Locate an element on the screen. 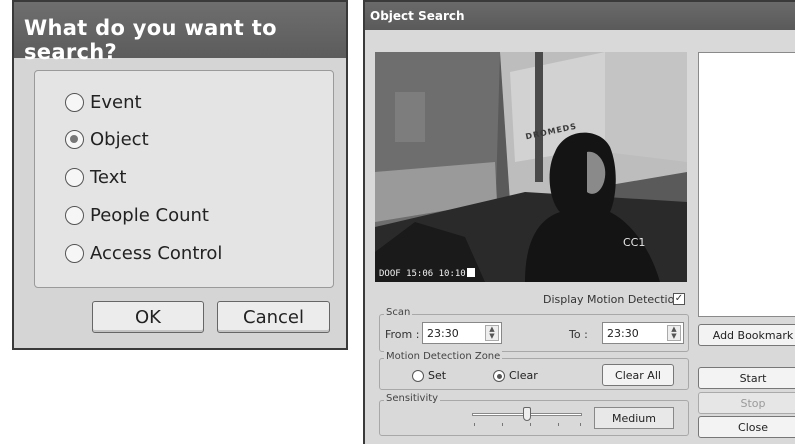 This screenshot has width=795, height=444. option-event-label: Event is located at coordinates (116, 102).